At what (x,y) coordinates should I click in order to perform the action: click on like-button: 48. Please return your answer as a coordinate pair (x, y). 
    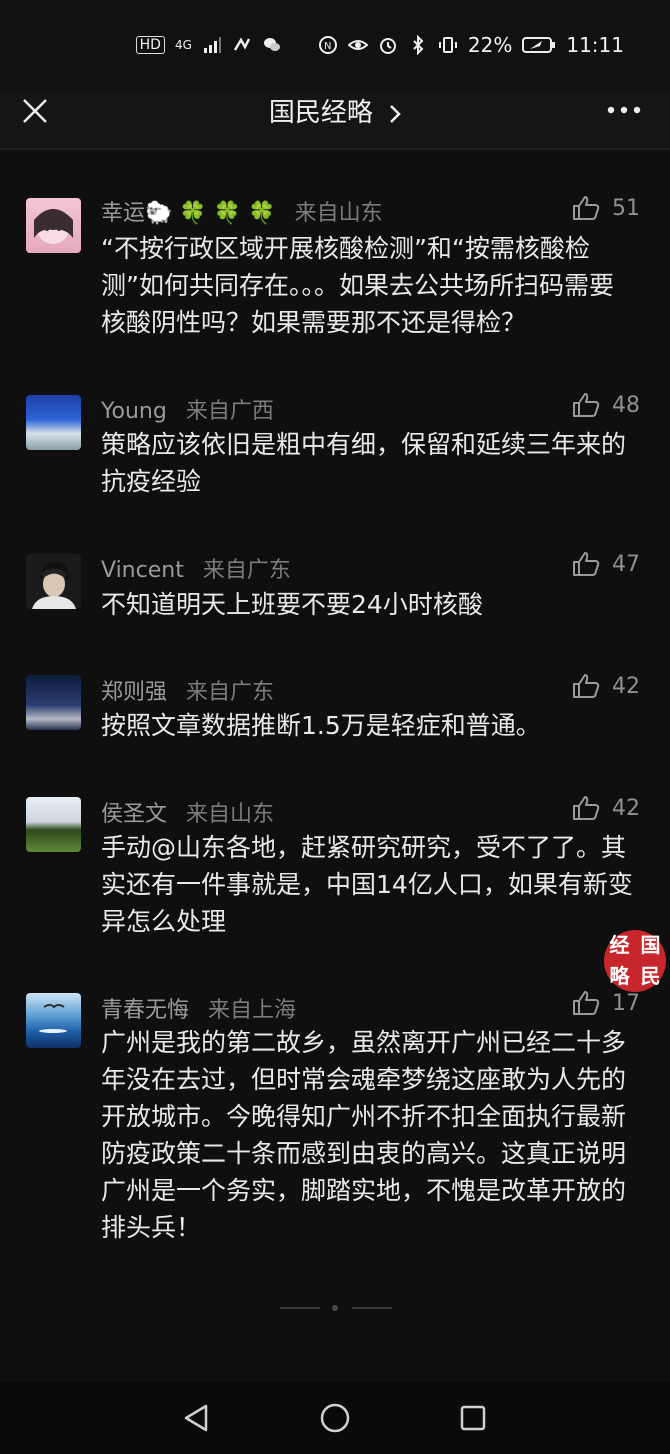
    Looking at the image, I should click on (606, 405).